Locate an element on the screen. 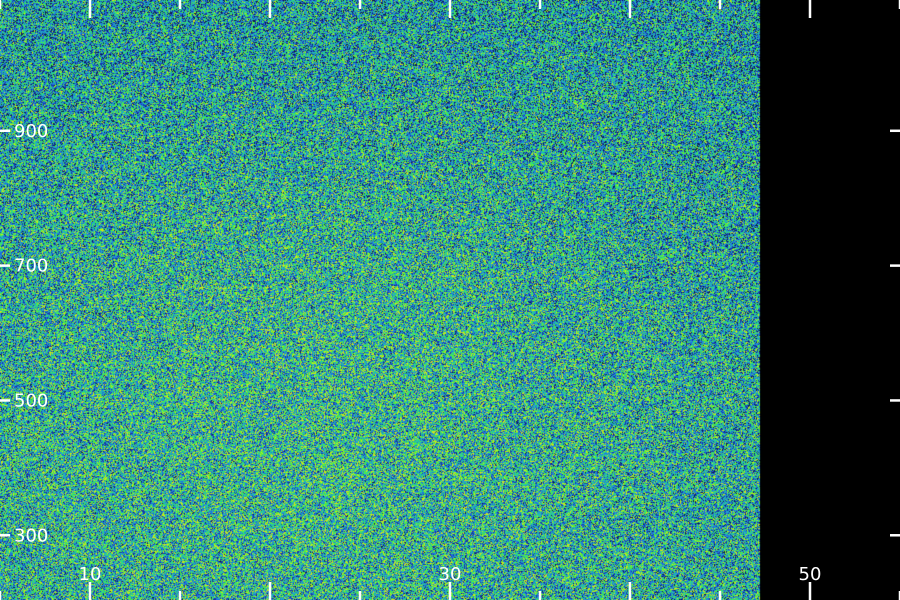 The height and width of the screenshot is (600, 900). y-tick-label: 700 is located at coordinates (31, 266).